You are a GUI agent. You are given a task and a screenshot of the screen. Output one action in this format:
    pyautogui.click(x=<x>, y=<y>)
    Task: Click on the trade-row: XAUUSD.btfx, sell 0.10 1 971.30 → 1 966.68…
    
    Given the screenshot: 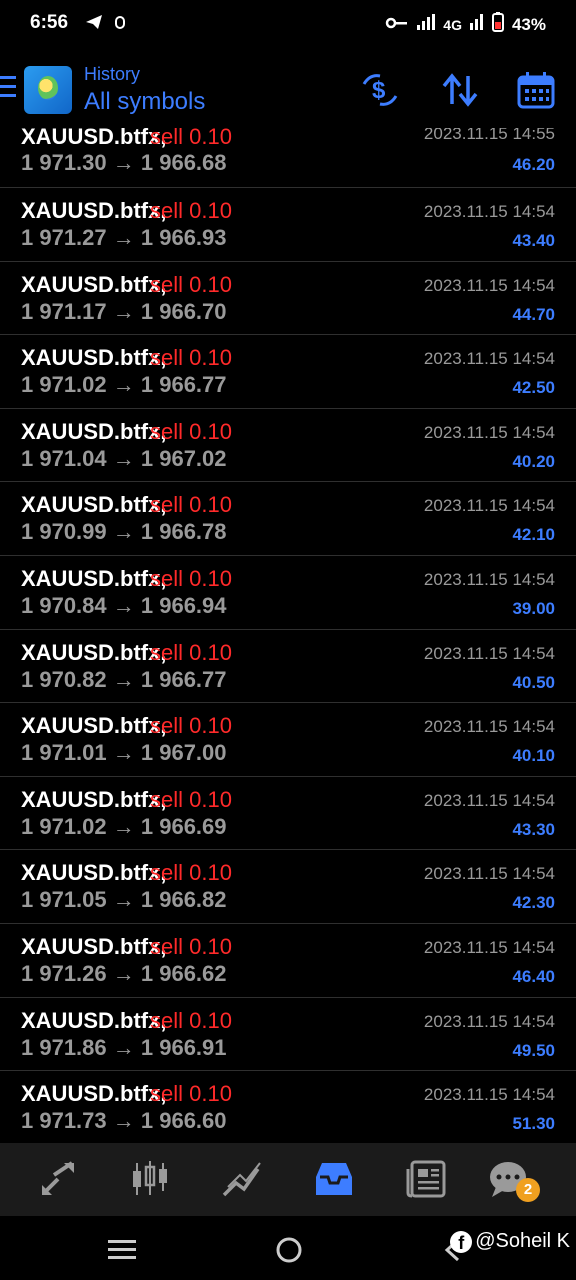 What is the action you would take?
    pyautogui.click(x=288, y=158)
    